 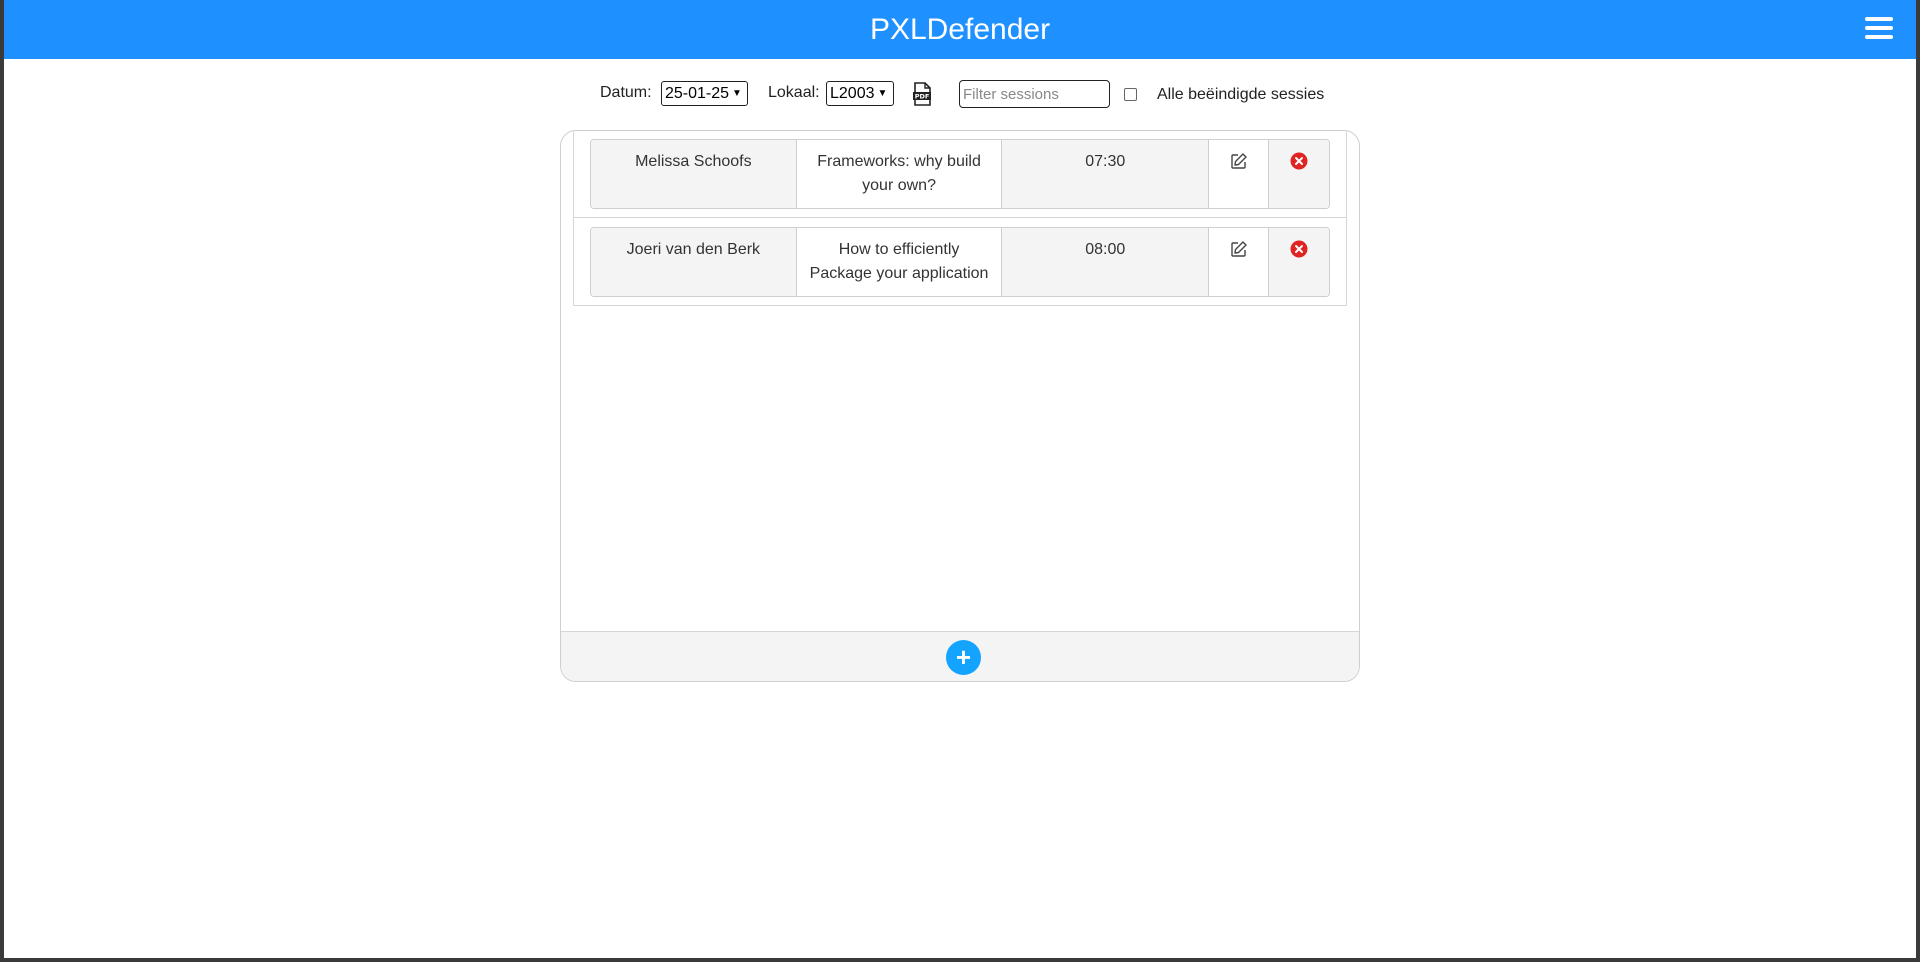 What do you see at coordinates (1034, 94) in the screenshot?
I see `filter-sessions-input` at bounding box center [1034, 94].